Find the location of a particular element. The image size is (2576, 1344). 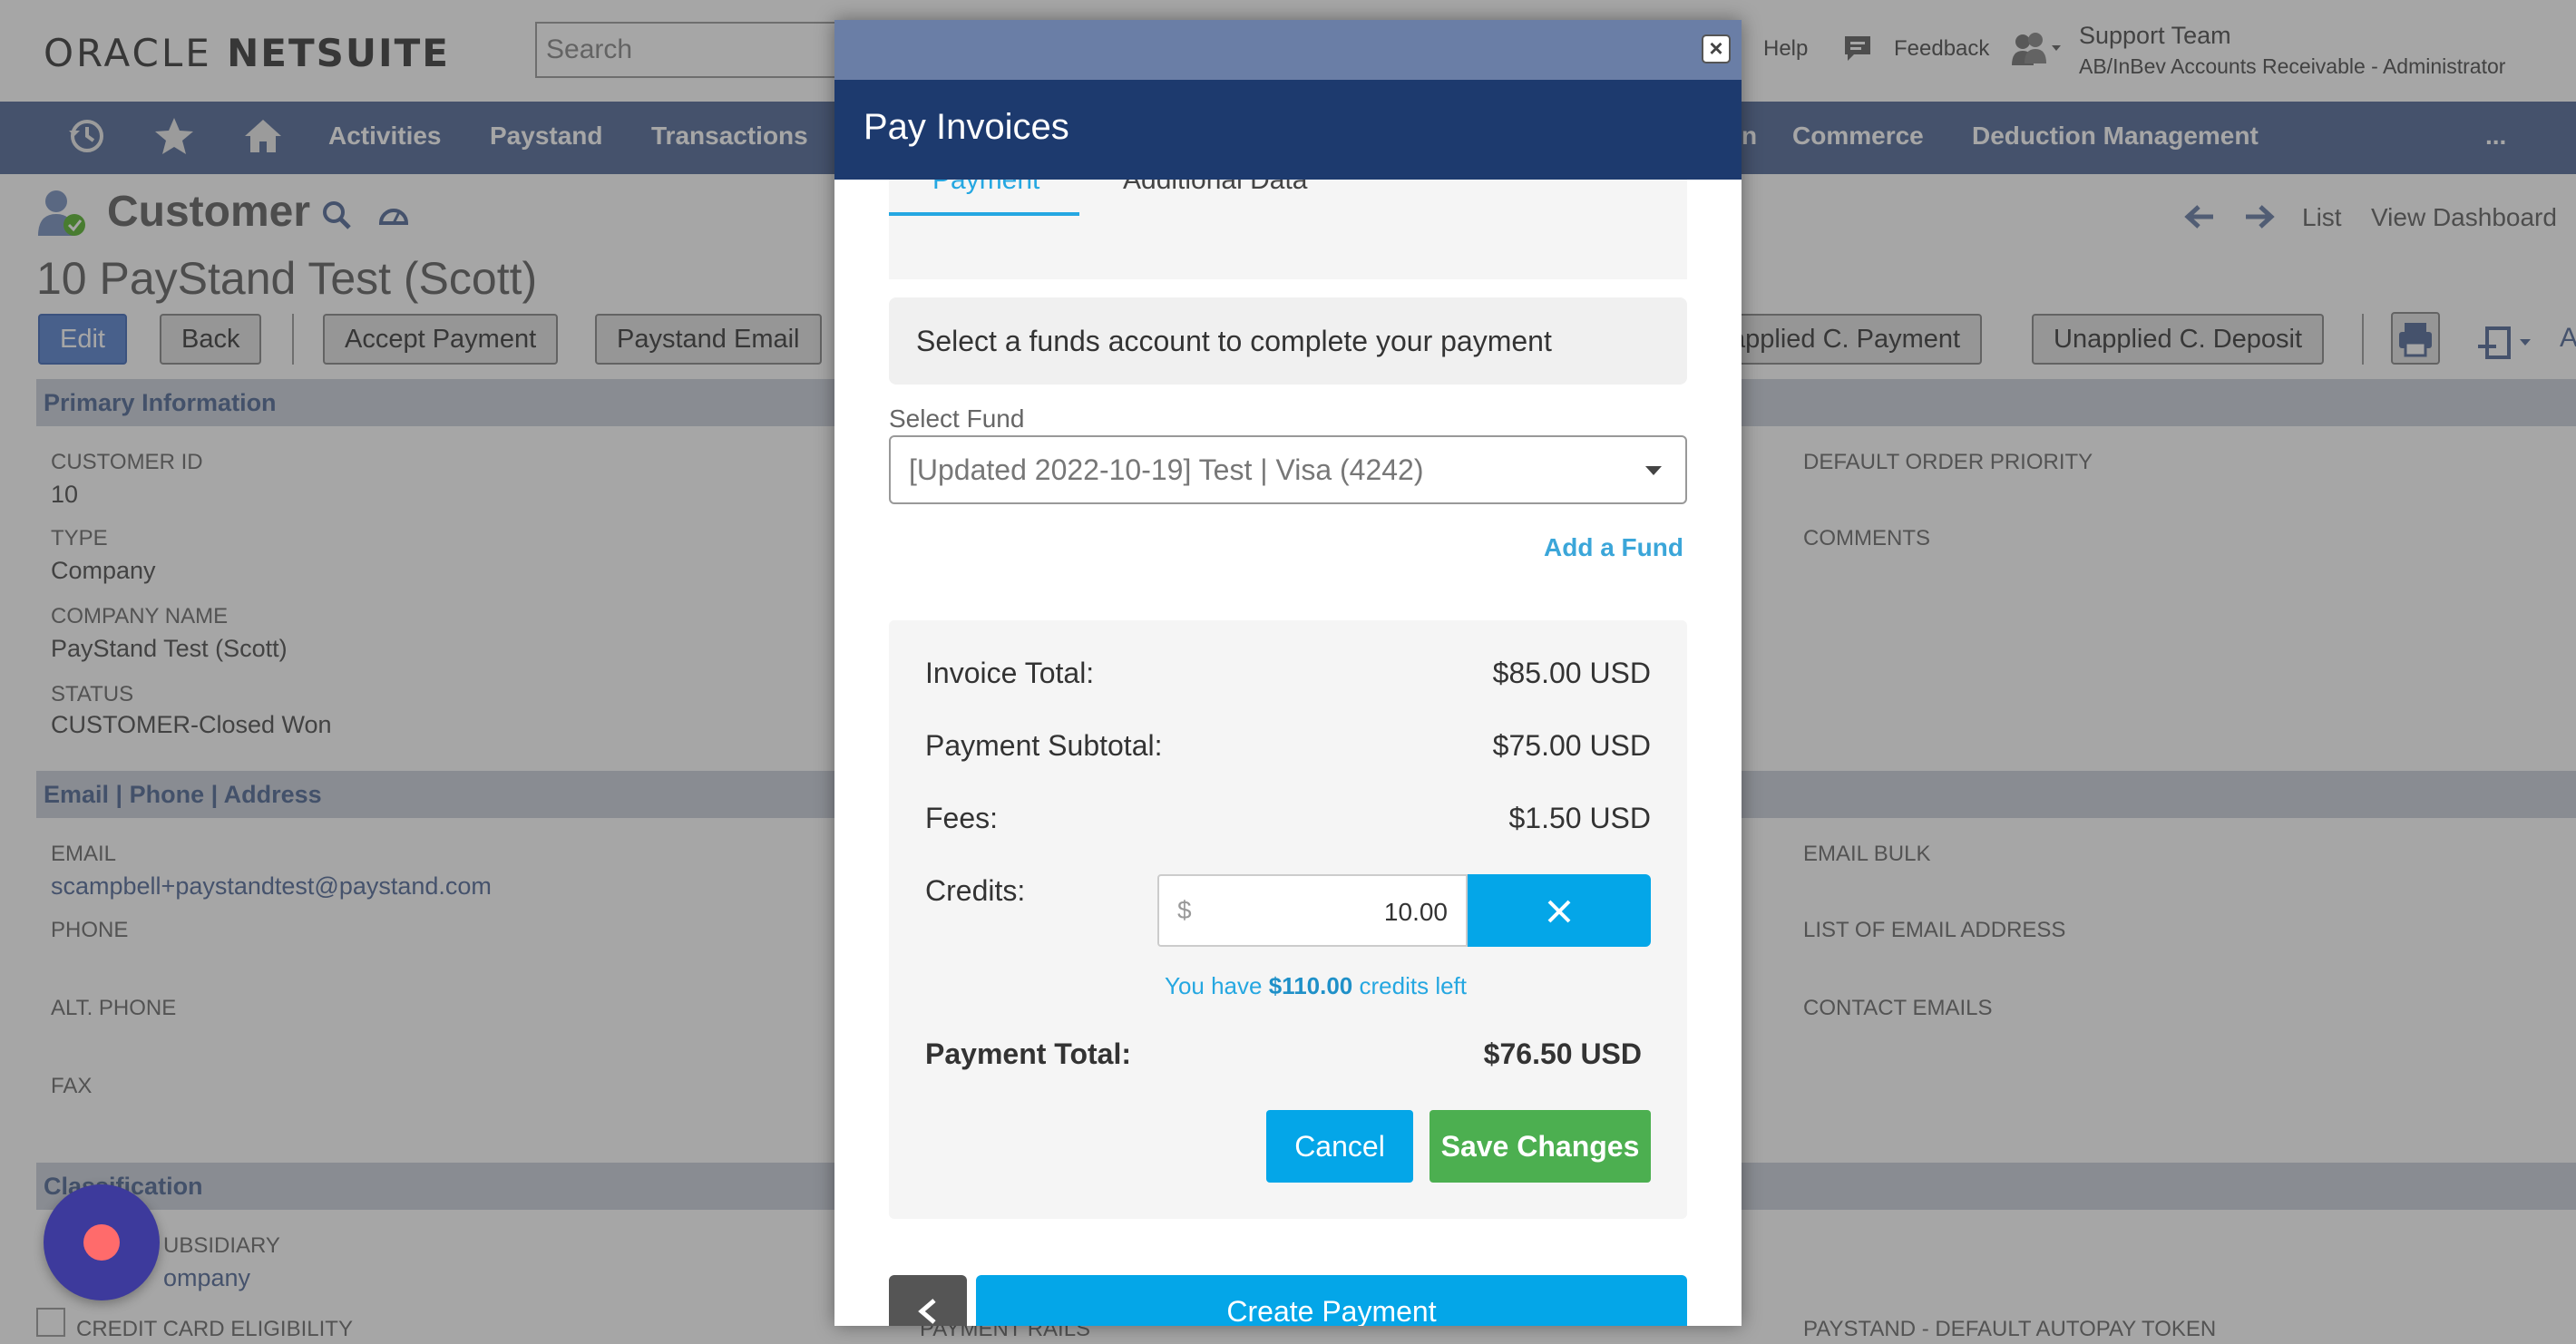

chat-notification-dot is located at coordinates (101, 1242).